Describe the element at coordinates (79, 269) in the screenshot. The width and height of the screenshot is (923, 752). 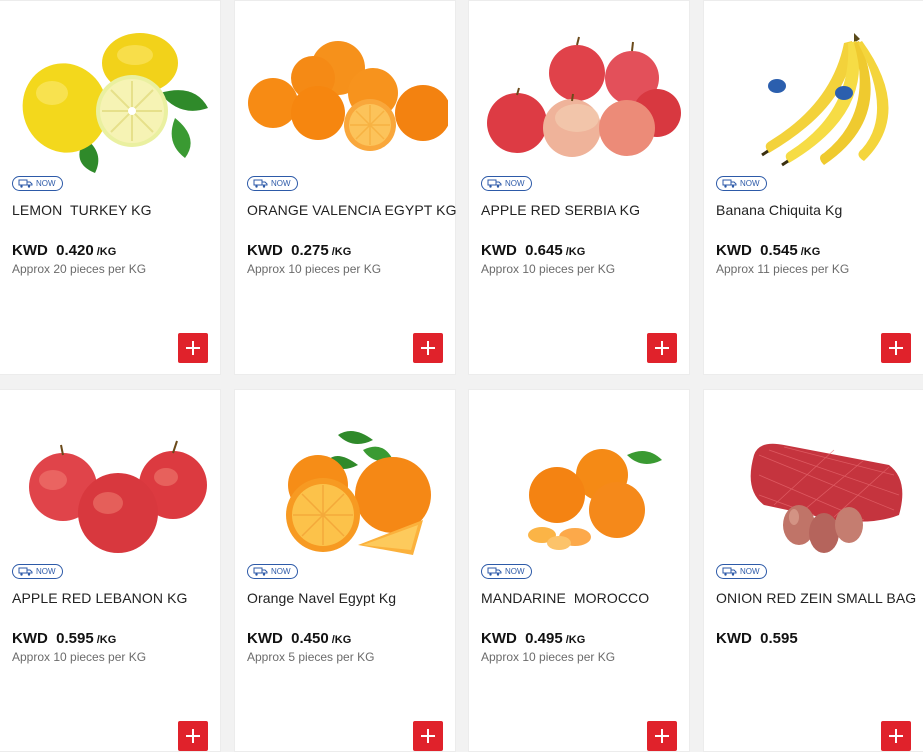
I see `approx-pieces: Approx 20 pieces per KG` at that location.